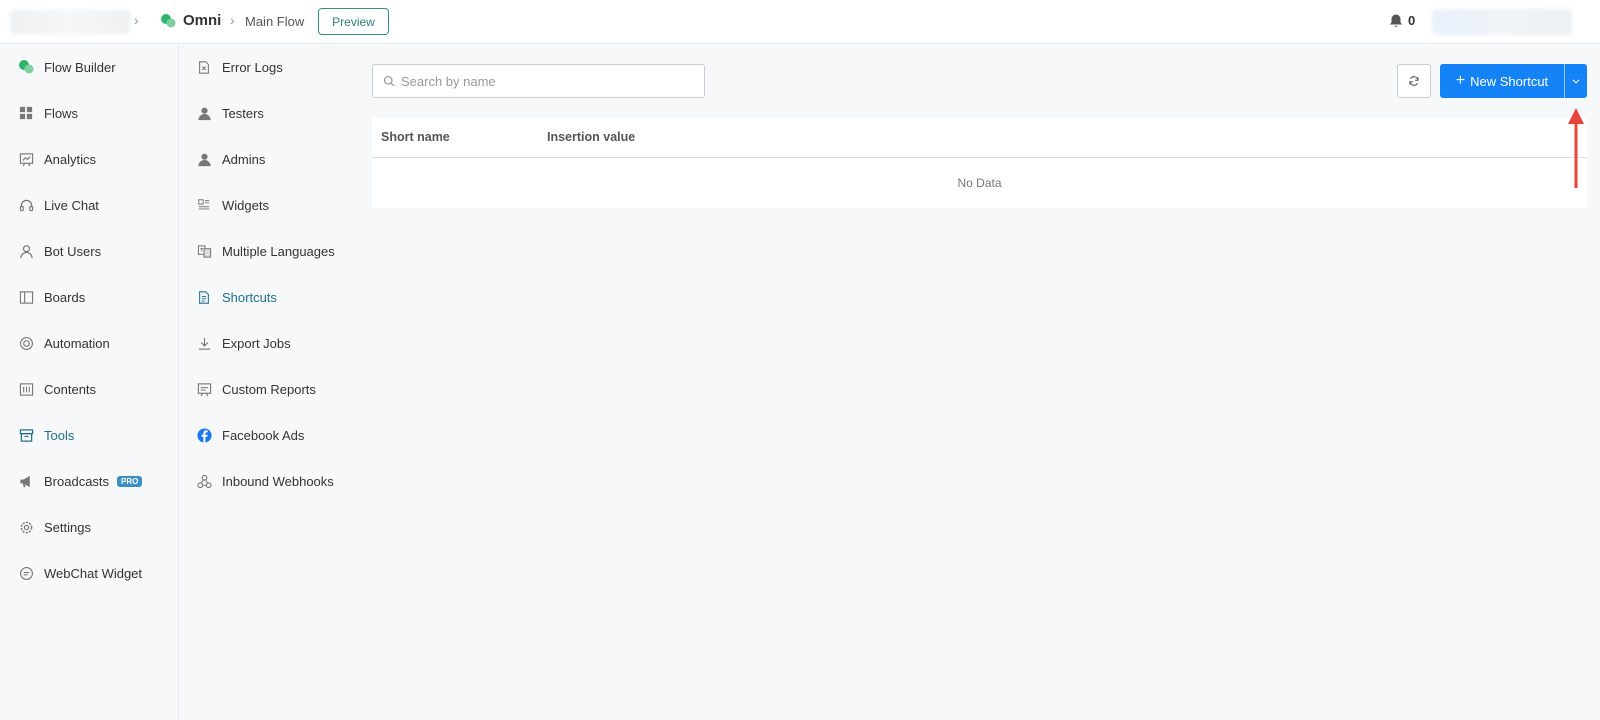 Image resolution: width=1600 pixels, height=720 pixels. I want to click on nav-label: Settings, so click(67, 527).